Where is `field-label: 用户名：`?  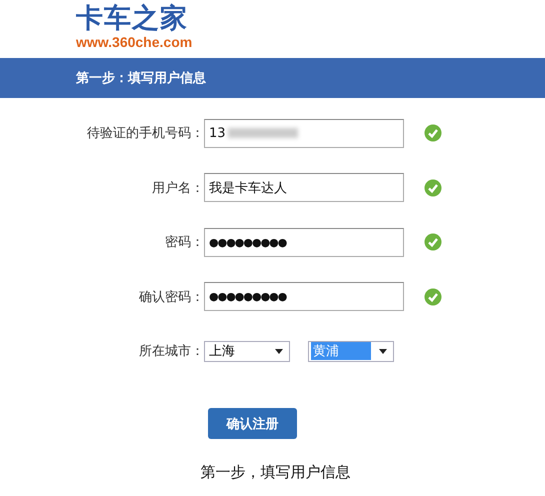
field-label: 用户名： is located at coordinates (177, 188).